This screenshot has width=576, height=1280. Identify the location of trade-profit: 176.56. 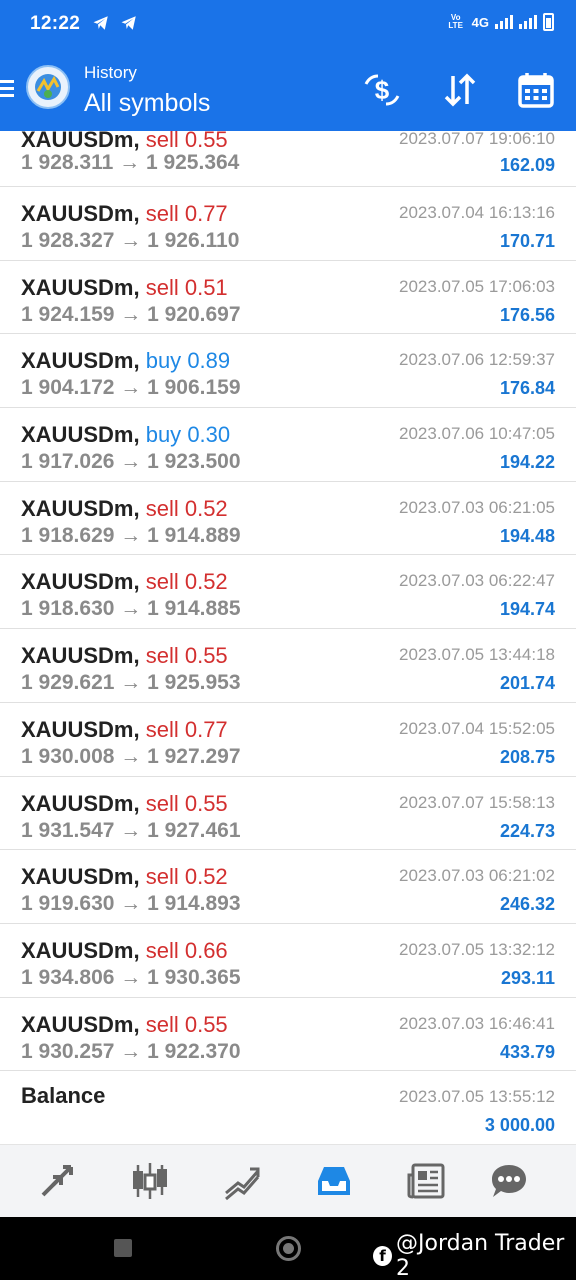
(527, 314).